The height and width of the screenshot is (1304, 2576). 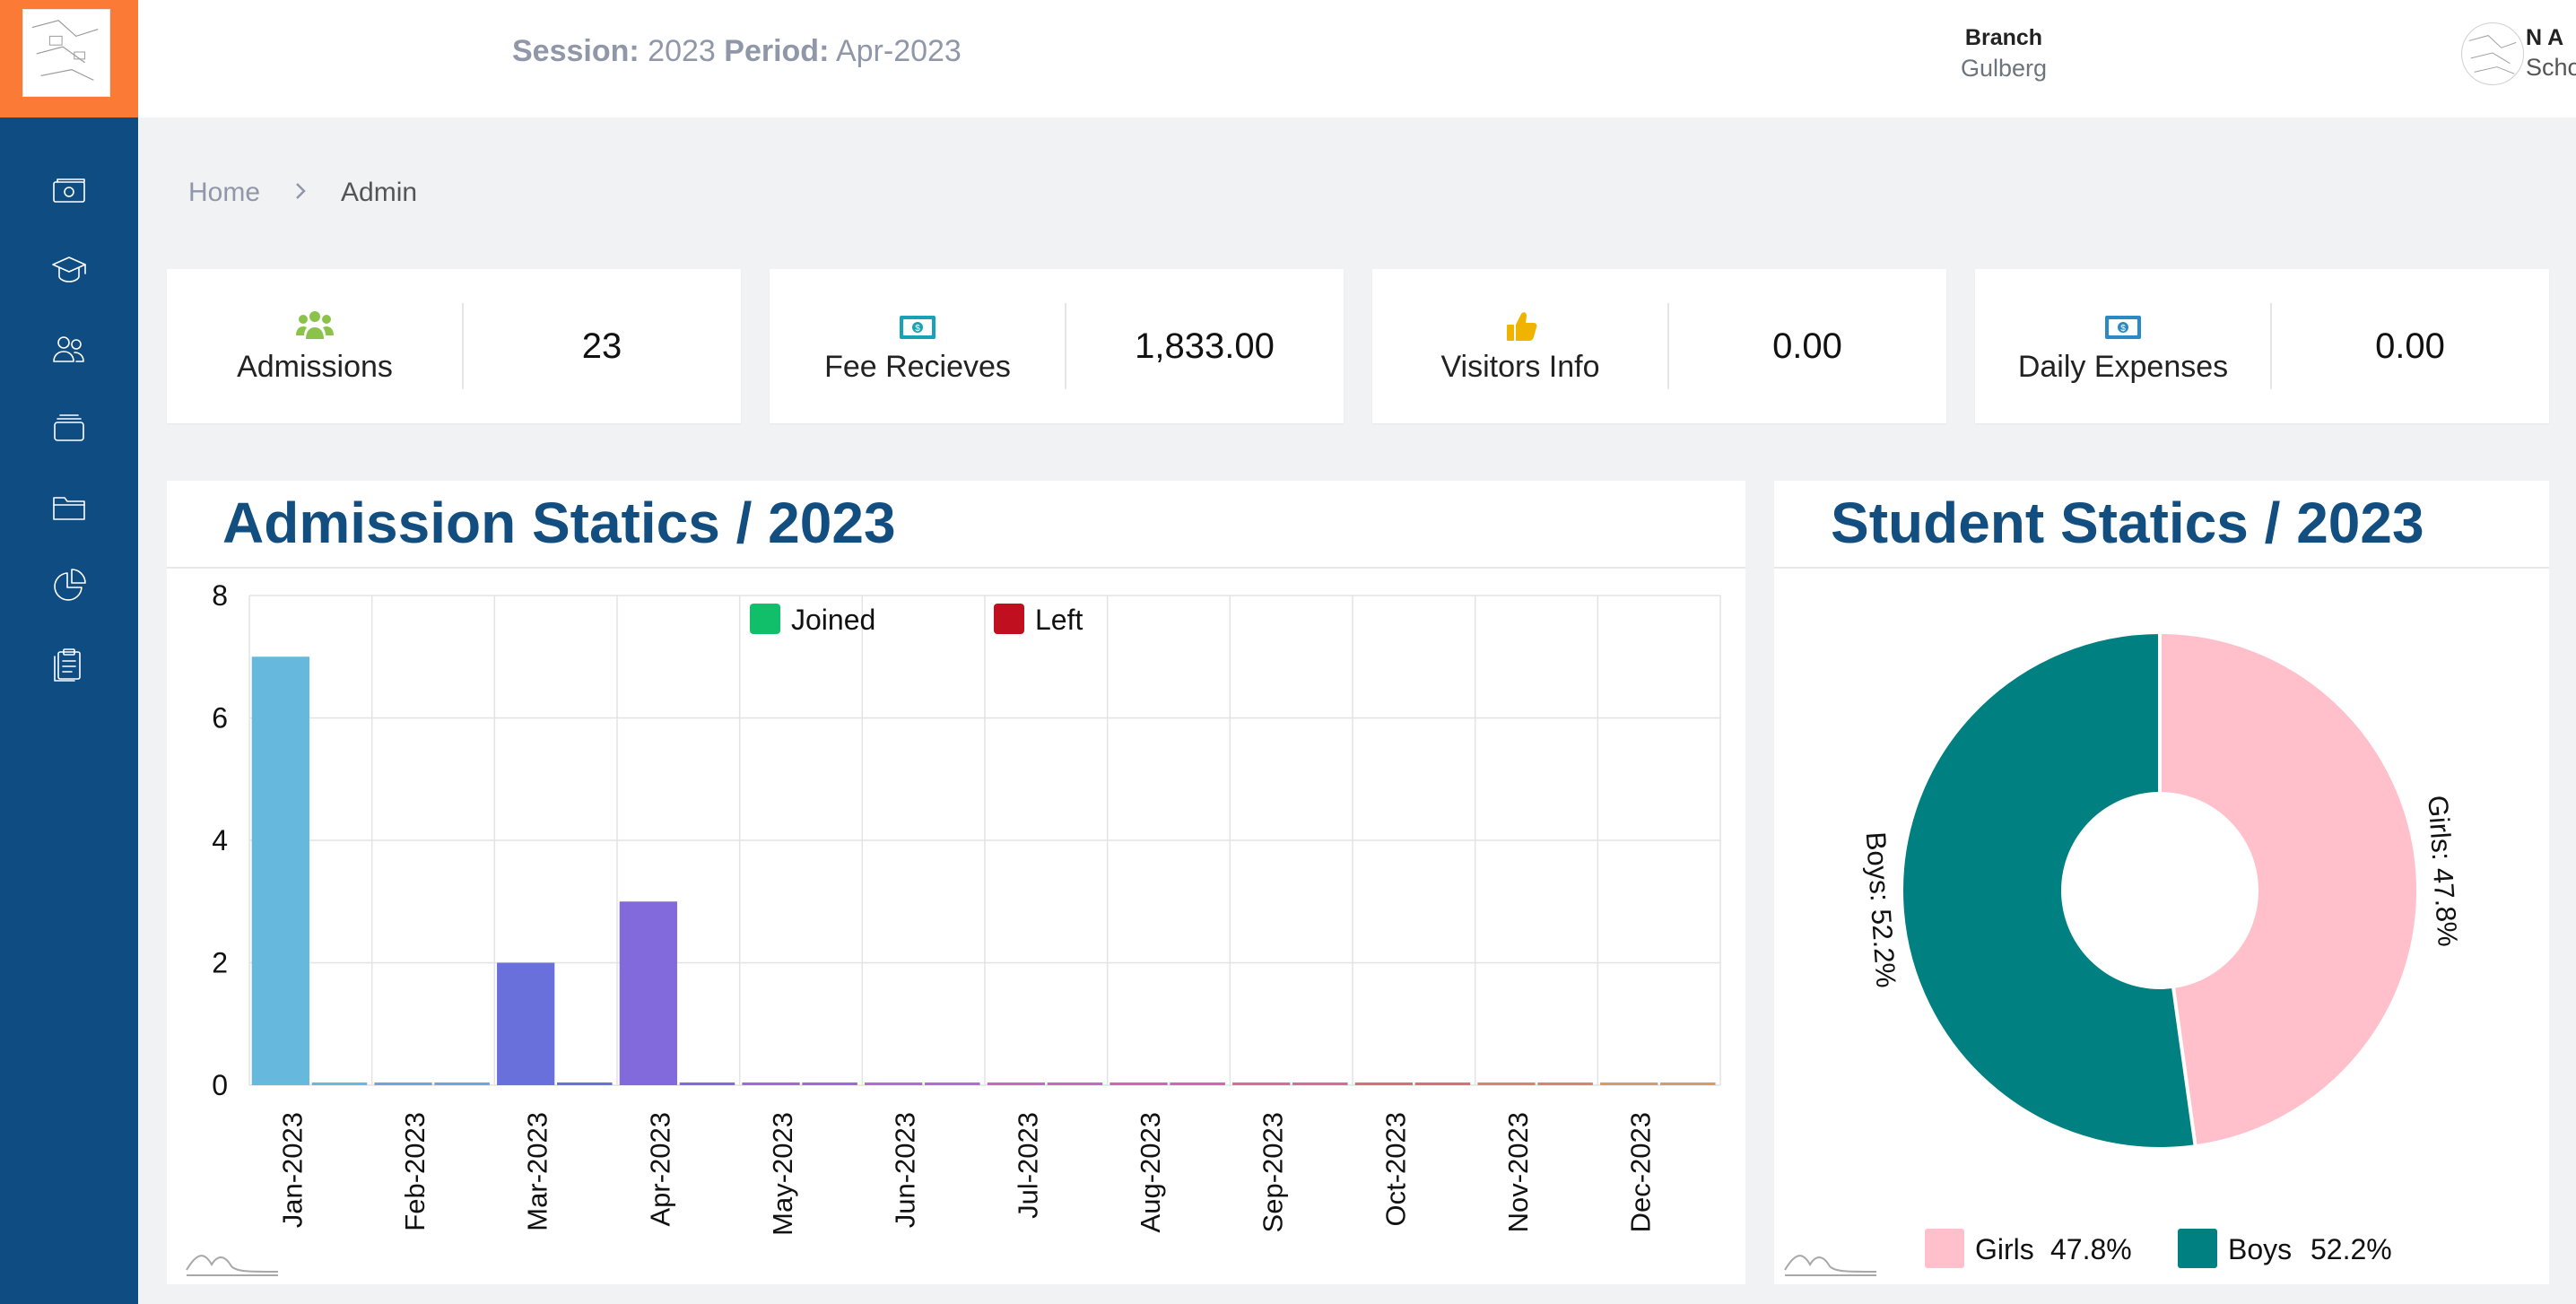 I want to click on clipboard-icon, so click(x=69, y=664).